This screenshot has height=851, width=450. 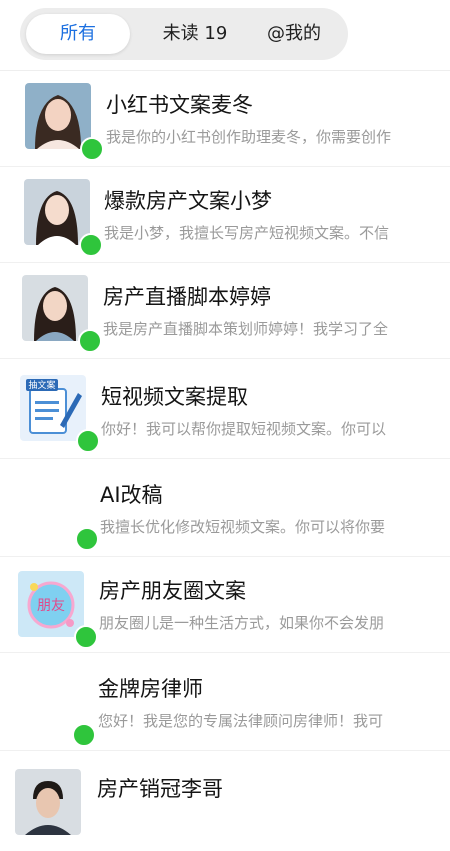 I want to click on chat-preview: 我是你的小红书创作助理麦冬，你需要创作, so click(x=249, y=137).